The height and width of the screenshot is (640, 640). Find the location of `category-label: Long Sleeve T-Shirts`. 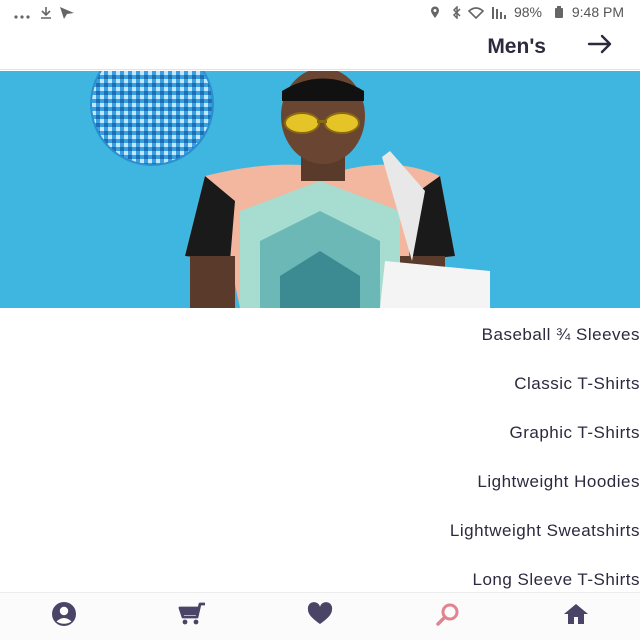

category-label: Long Sleeve T-Shirts is located at coordinates (556, 579).